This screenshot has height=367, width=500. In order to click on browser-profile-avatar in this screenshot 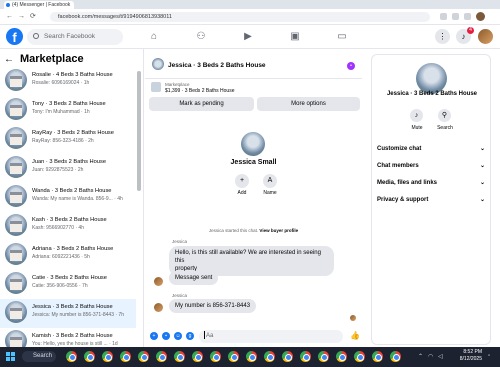, I will do `click(480, 16)`.